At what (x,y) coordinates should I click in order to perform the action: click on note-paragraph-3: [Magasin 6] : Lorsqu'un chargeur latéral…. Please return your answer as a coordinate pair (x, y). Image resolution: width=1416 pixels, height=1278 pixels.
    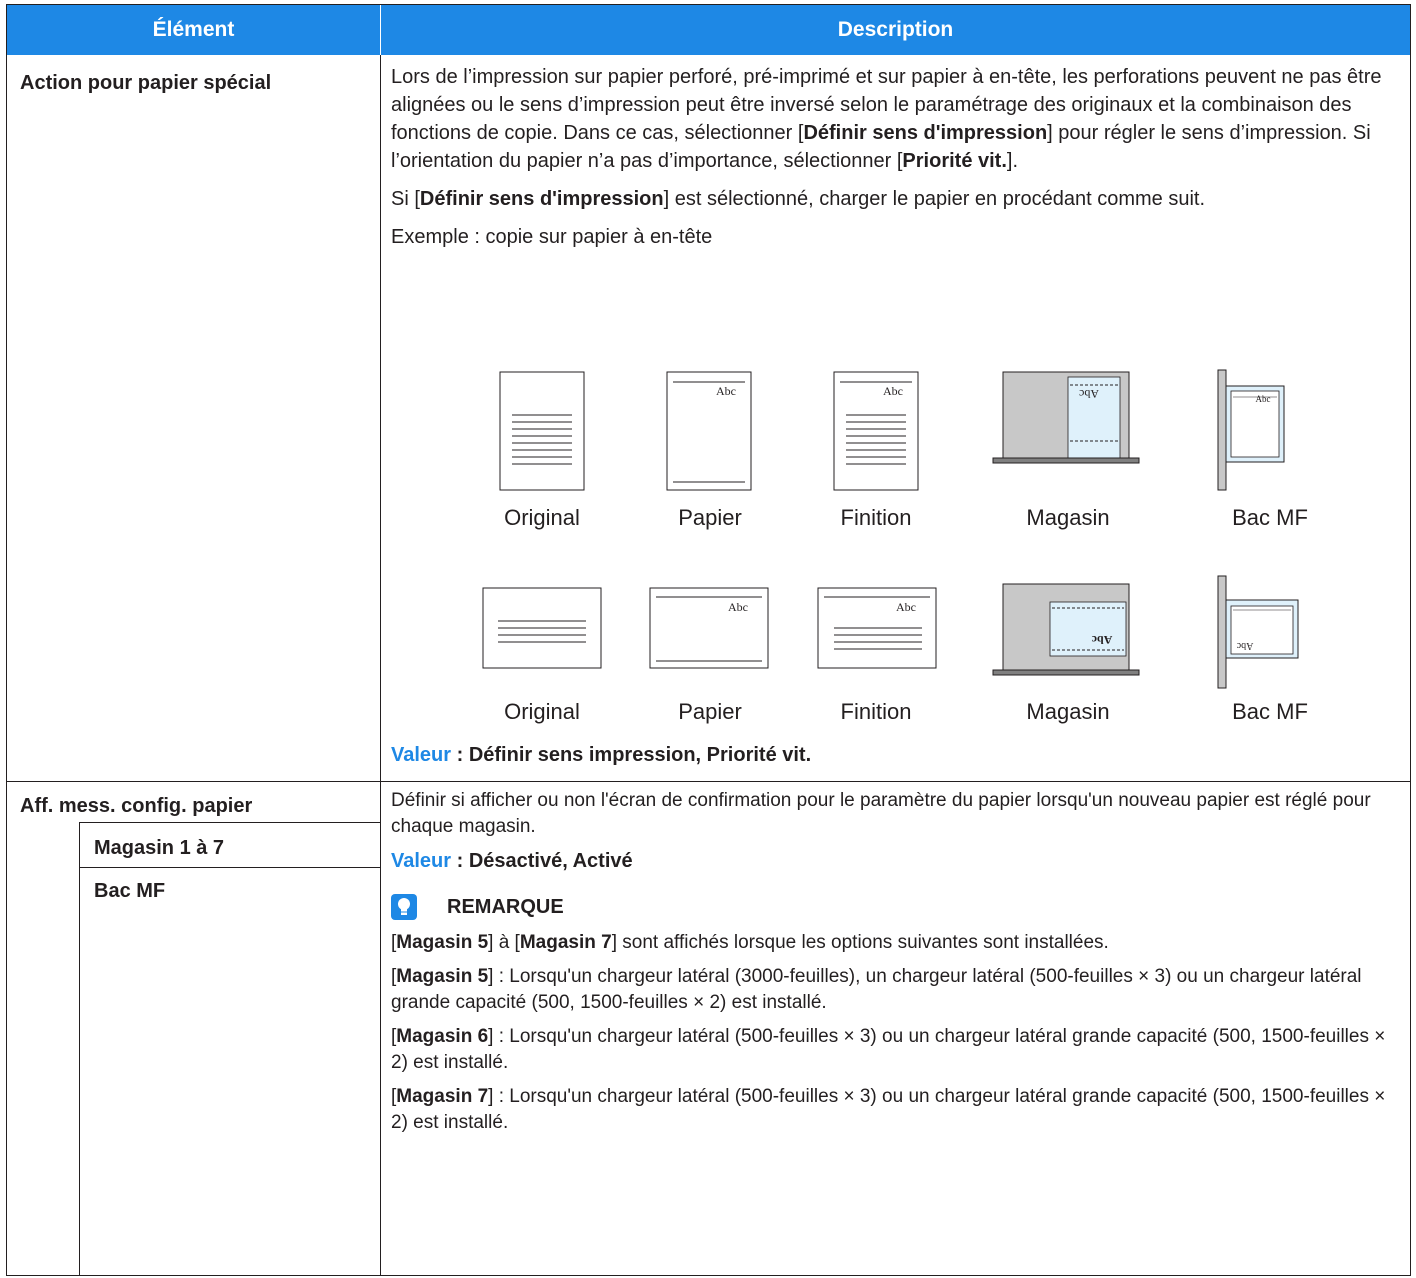
    Looking at the image, I should click on (888, 1049).